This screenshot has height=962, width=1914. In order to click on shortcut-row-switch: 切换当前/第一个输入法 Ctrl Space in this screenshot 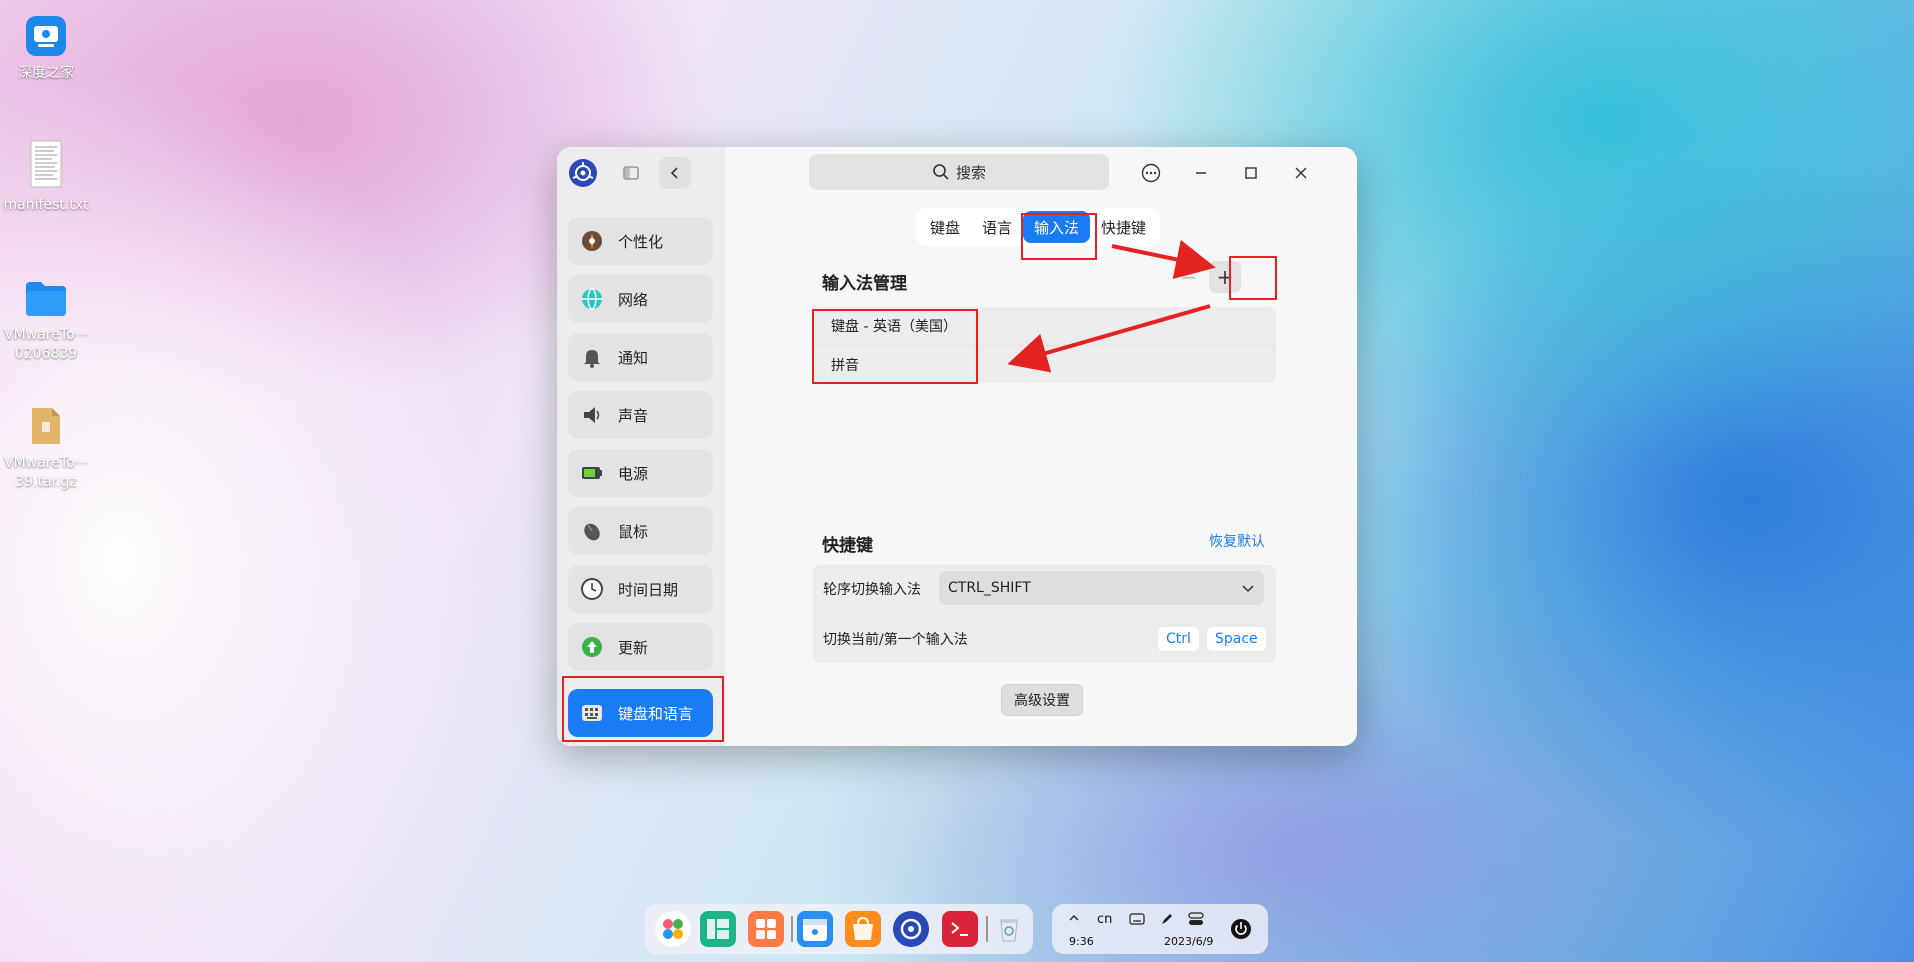, I will do `click(1044, 639)`.